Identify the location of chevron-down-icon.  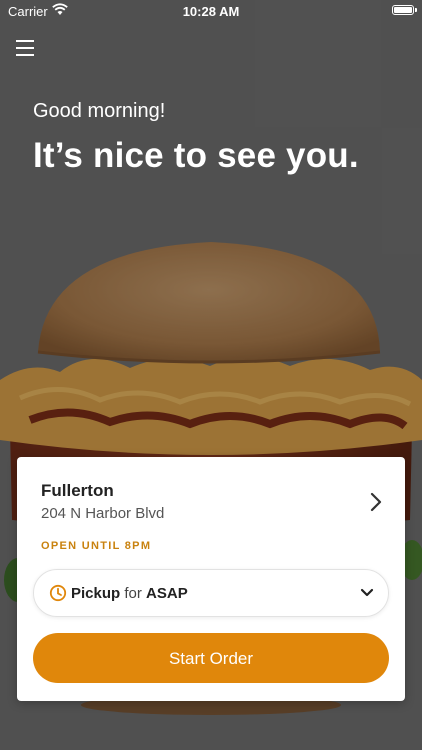
(367, 592).